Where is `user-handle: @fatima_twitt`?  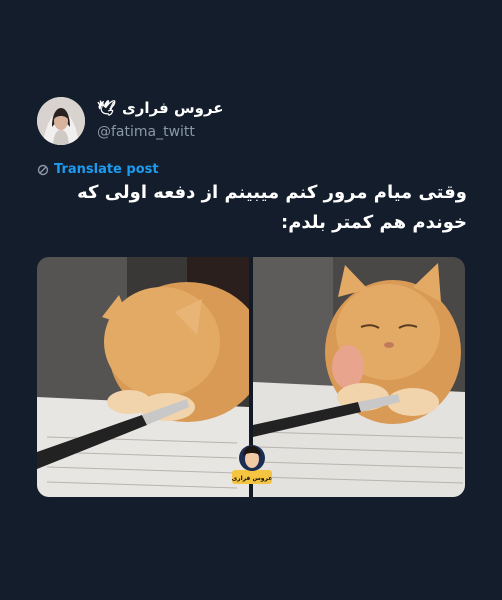
user-handle: @fatima_twitt is located at coordinates (146, 132).